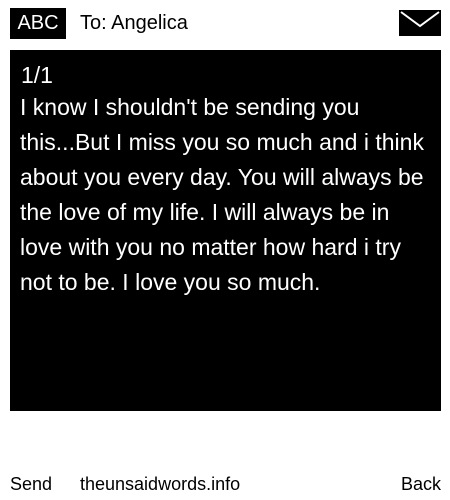 The width and height of the screenshot is (450, 500). I want to click on recipient-label: To: Angelica, so click(134, 23).